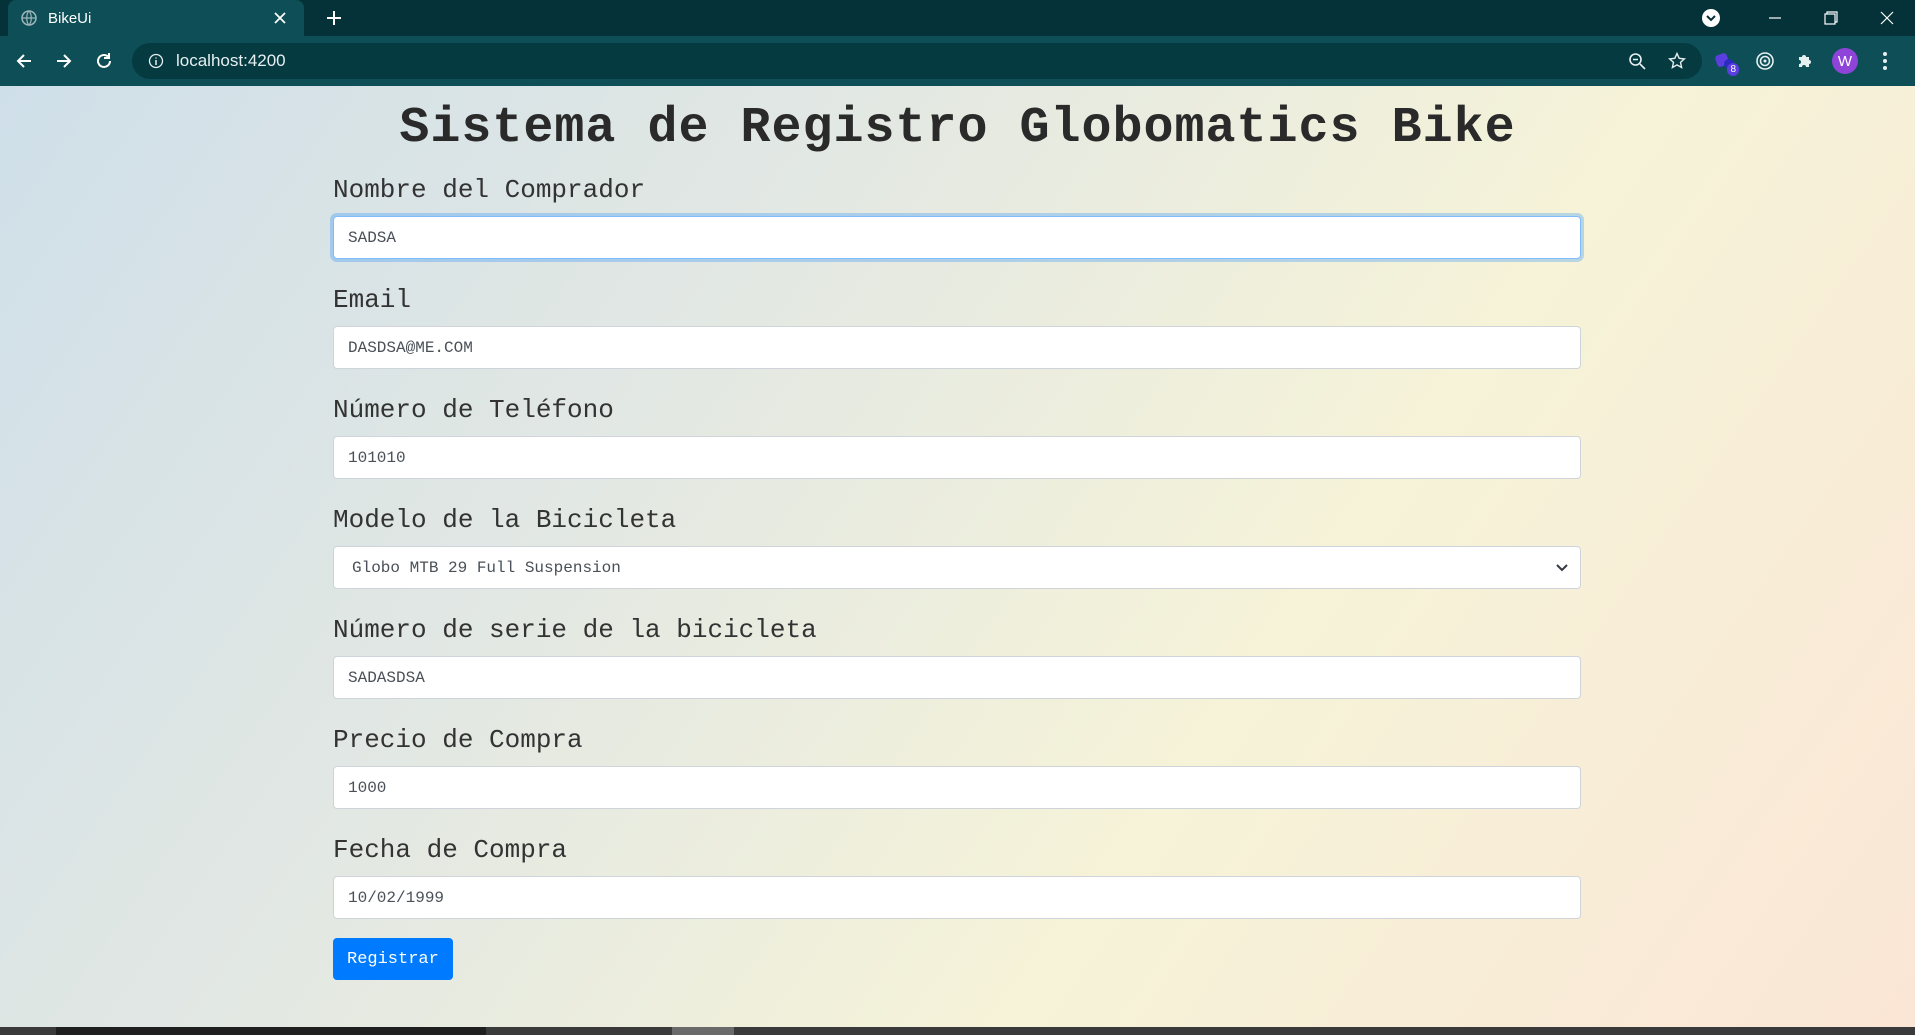 The image size is (1915, 1035). What do you see at coordinates (396, 897) in the screenshot?
I see `input-value: 10/02/1999` at bounding box center [396, 897].